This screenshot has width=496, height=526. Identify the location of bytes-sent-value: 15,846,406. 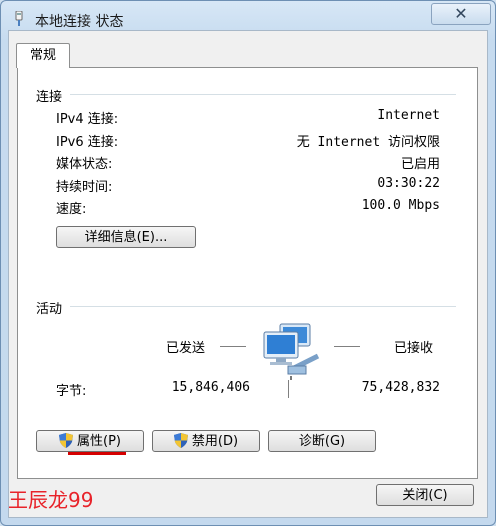
(210, 387).